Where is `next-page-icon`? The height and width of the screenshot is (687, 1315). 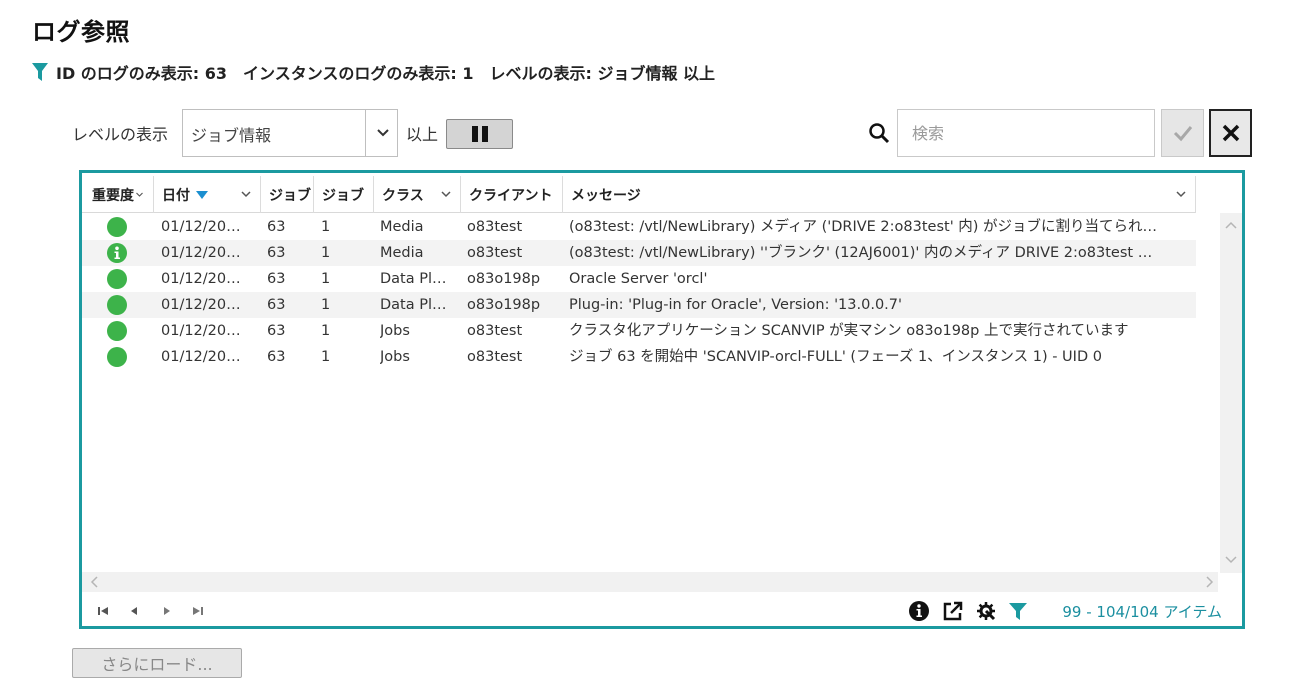 next-page-icon is located at coordinates (167, 611).